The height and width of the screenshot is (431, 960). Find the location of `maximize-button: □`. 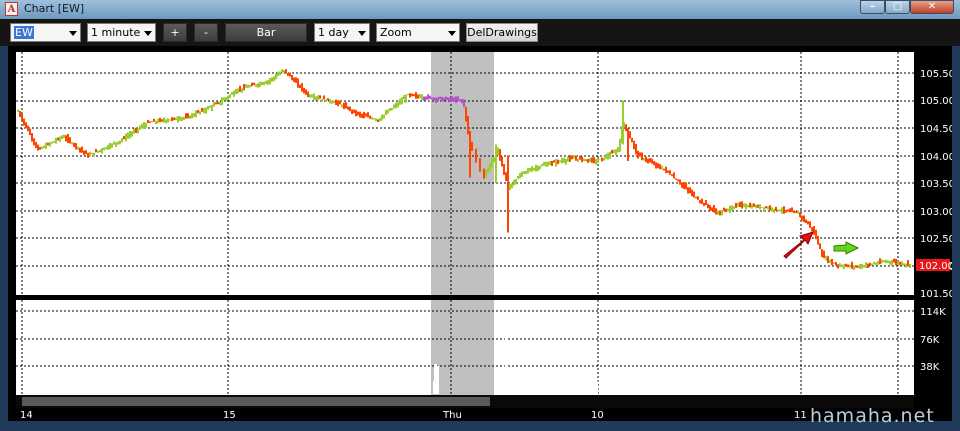

maximize-button: □ is located at coordinates (897, 7).